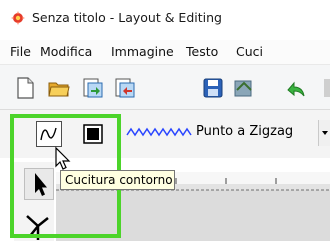 Image resolution: width=330 pixels, height=244 pixels. I want to click on menu-file: File, so click(20, 51).